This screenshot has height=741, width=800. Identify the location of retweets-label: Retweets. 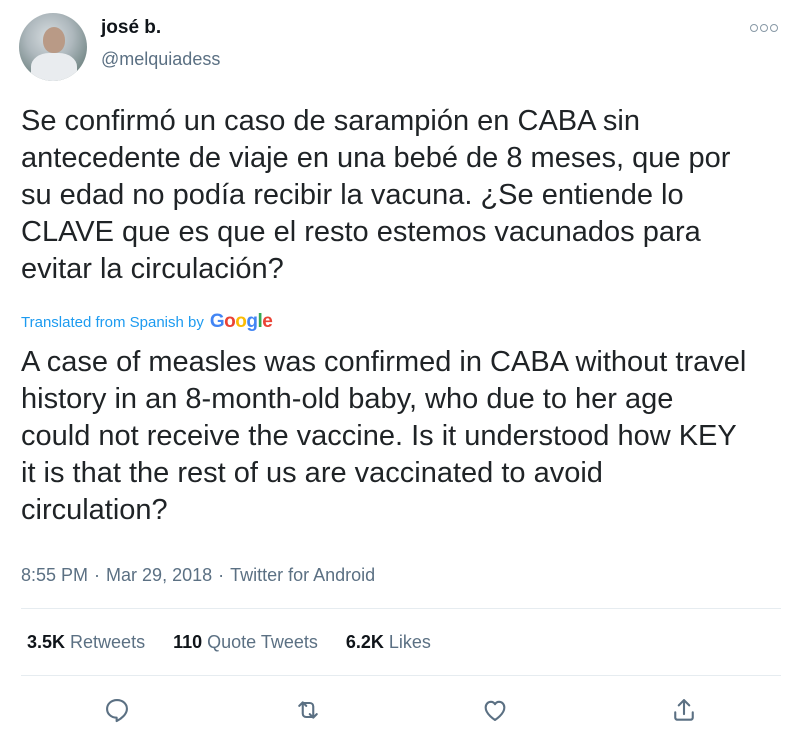
(108, 642).